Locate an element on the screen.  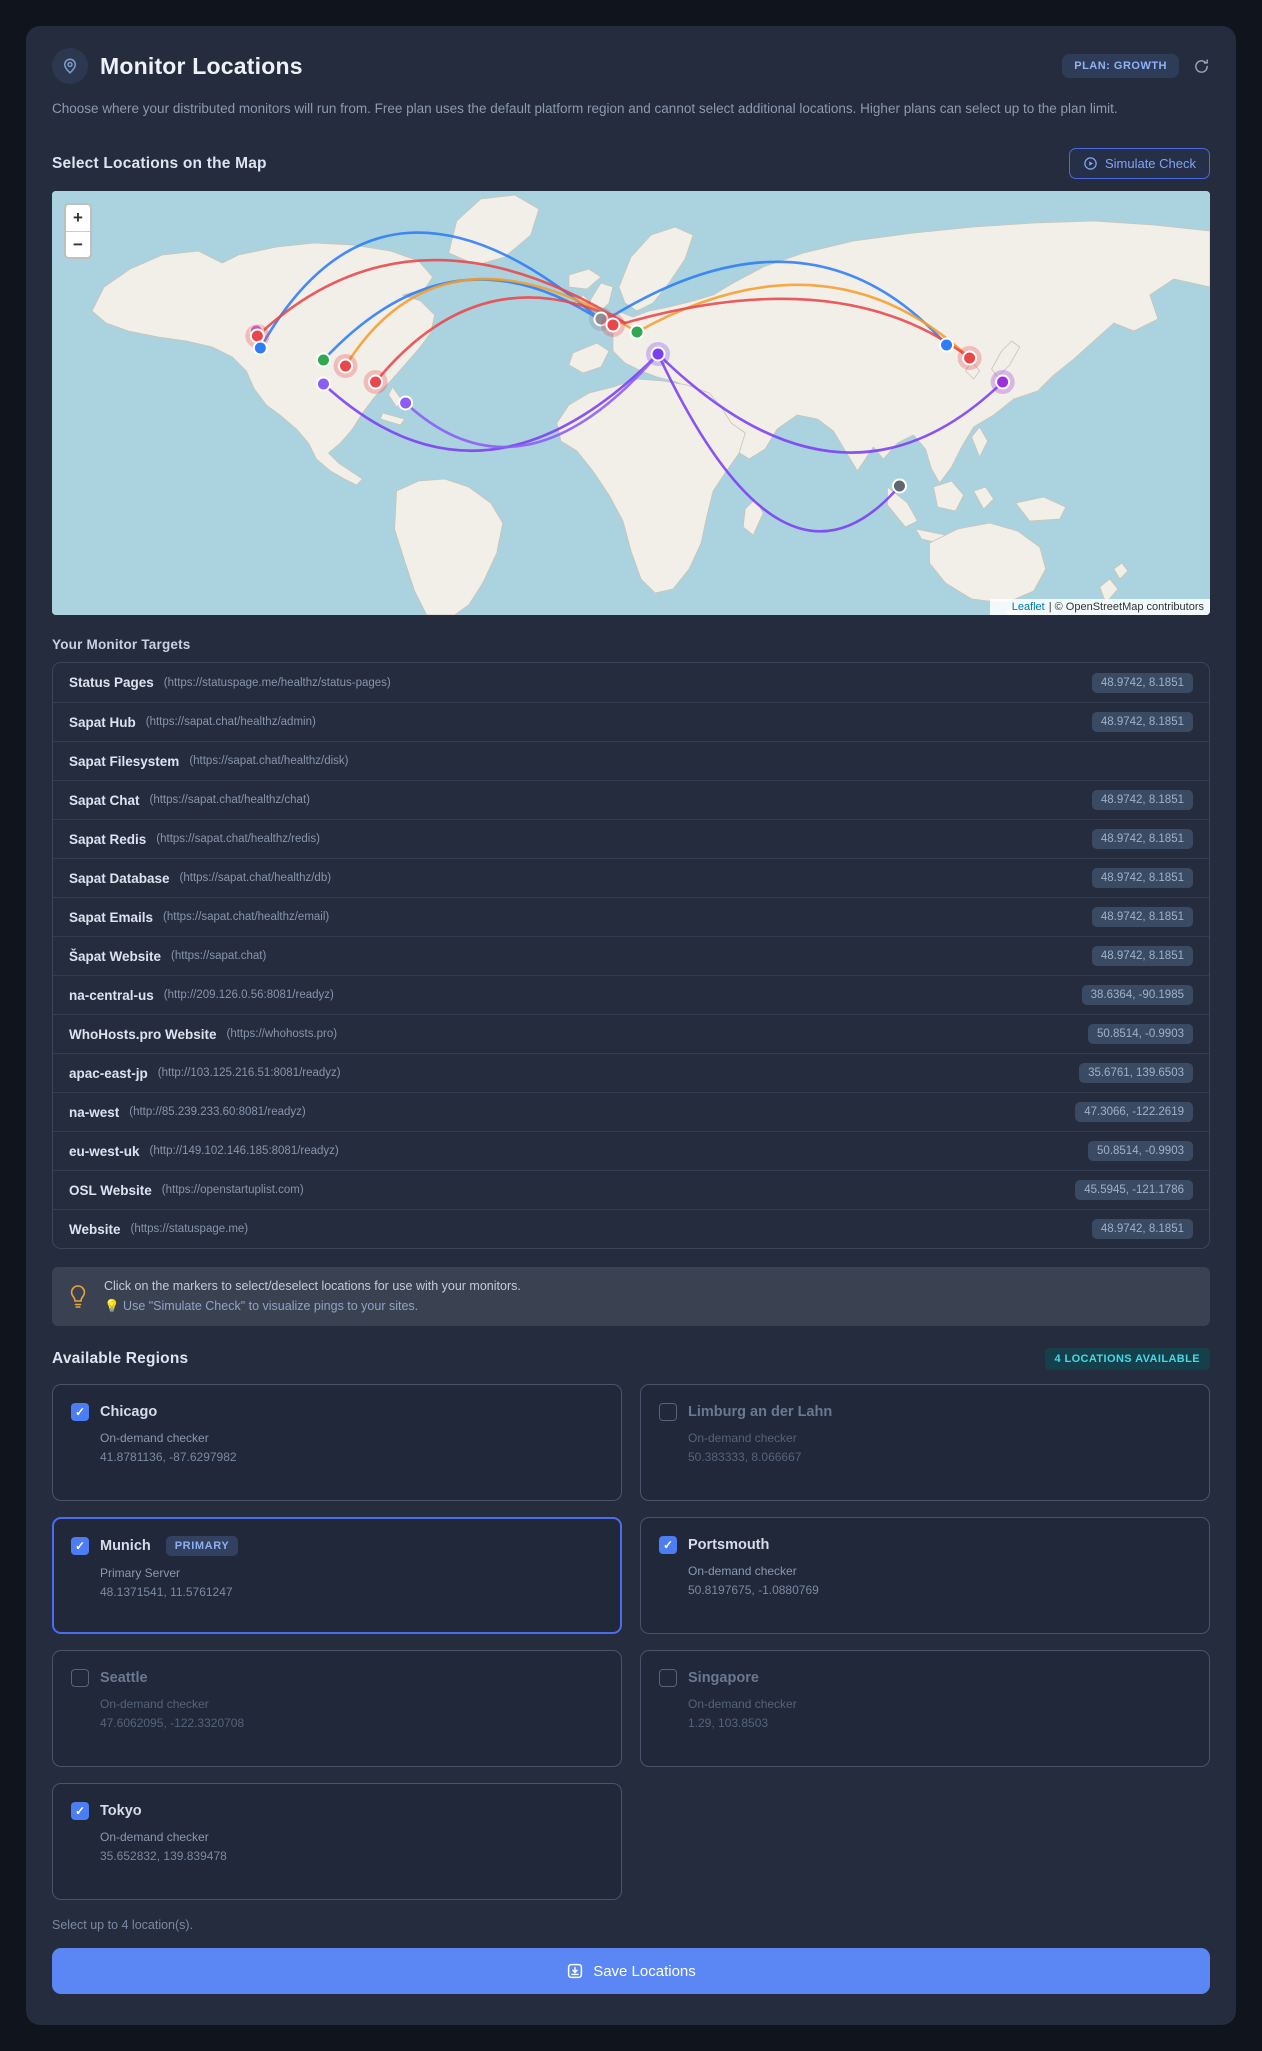
map-attribution: Leaflet | © OpenStreetMap contributors is located at coordinates (1099, 607).